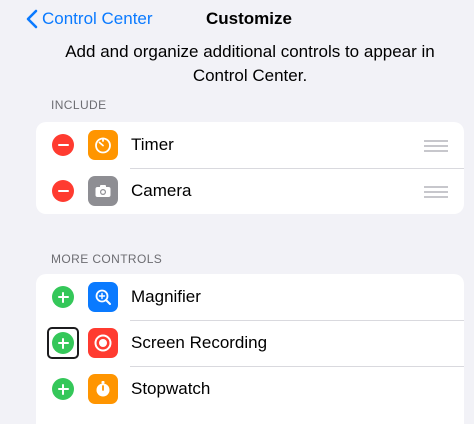  I want to click on screen-recording-icon, so click(103, 343).